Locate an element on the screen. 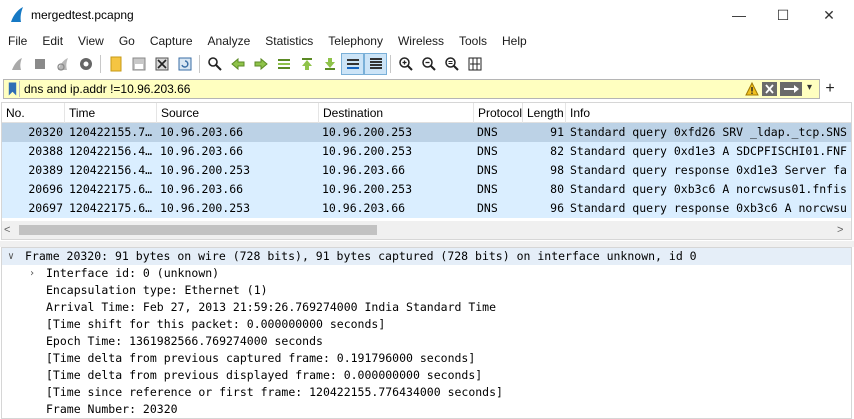 This screenshot has height=419, width=854. go-first-button is located at coordinates (306, 64).